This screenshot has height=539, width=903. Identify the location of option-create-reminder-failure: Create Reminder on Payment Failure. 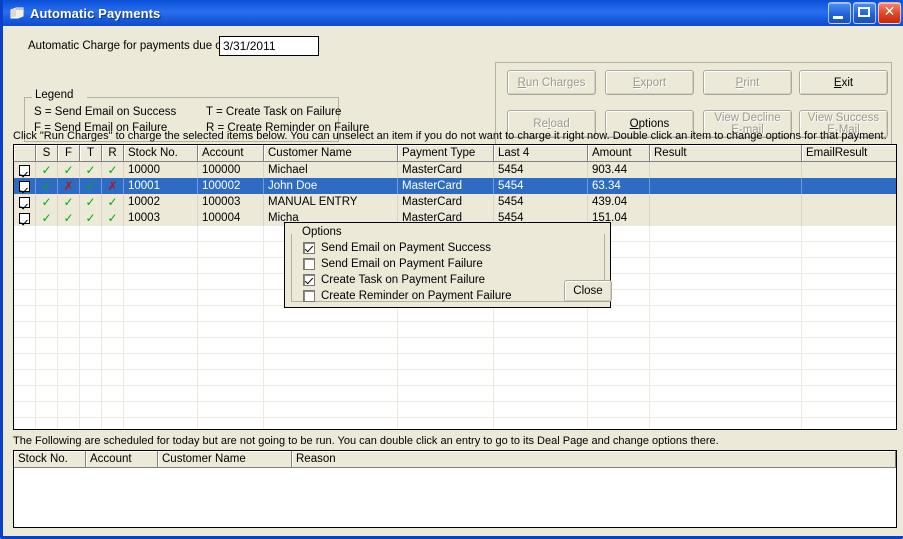
(407, 296).